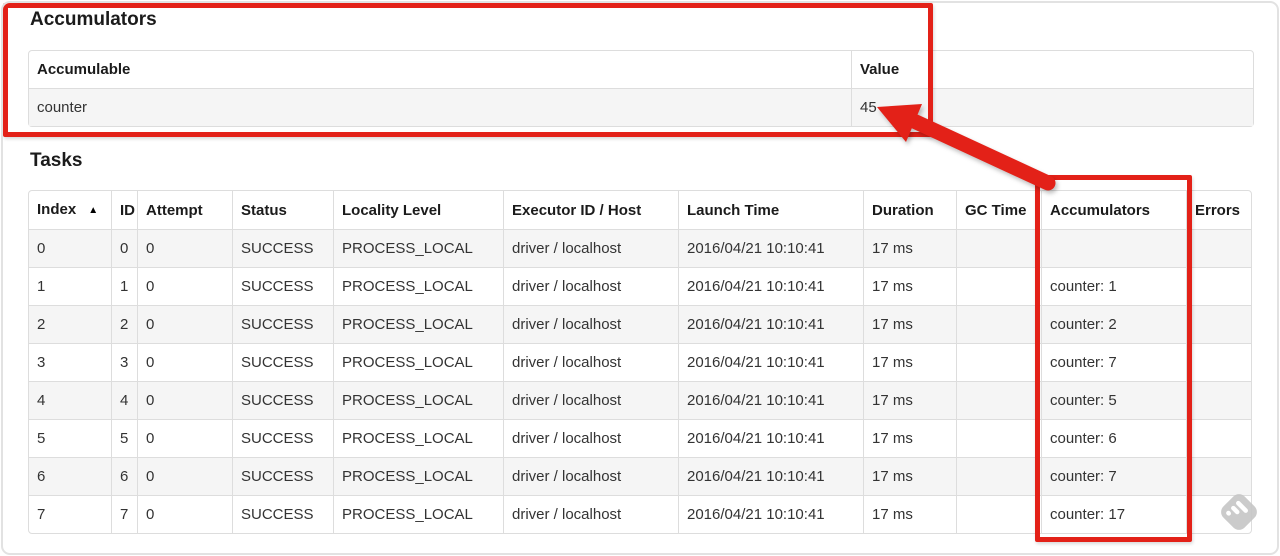 The image size is (1280, 556). Describe the element at coordinates (70, 210) in the screenshot. I see `col-header-index: Index ▲` at that location.